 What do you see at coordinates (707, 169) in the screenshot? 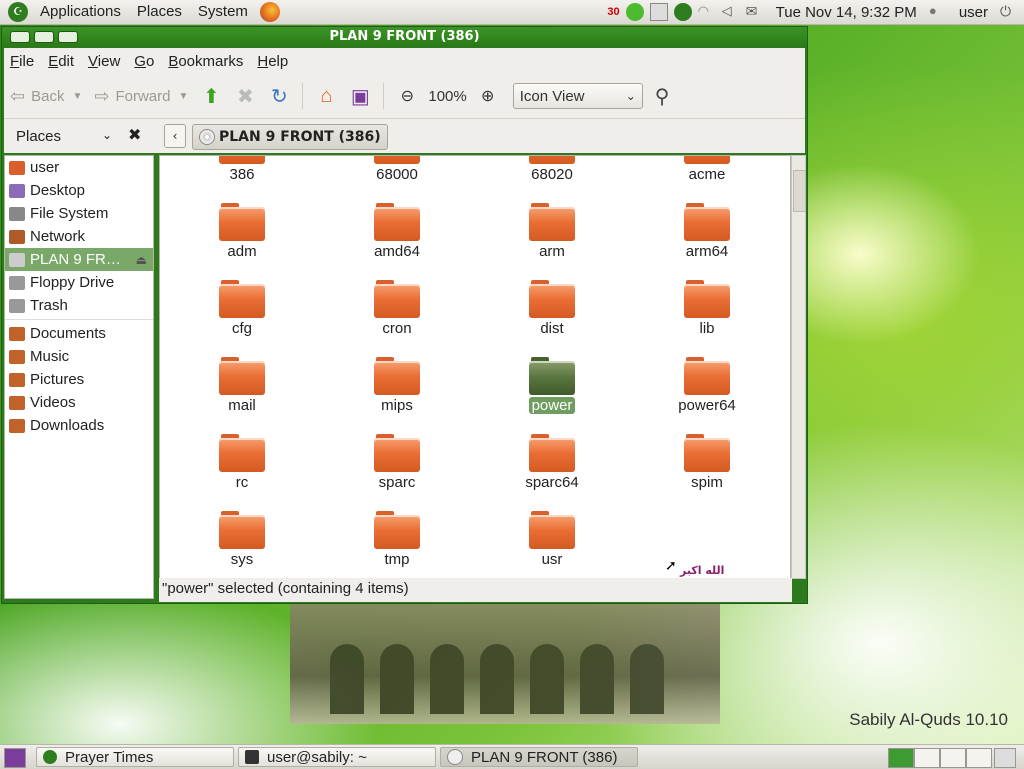
I see `folder-item: acme` at bounding box center [707, 169].